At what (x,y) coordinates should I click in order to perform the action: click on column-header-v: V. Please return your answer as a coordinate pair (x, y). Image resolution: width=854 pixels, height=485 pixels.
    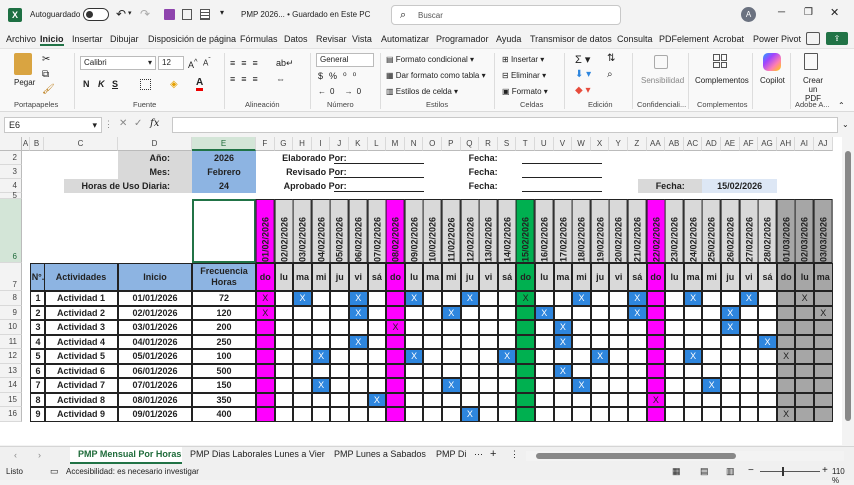
    Looking at the image, I should click on (563, 144).